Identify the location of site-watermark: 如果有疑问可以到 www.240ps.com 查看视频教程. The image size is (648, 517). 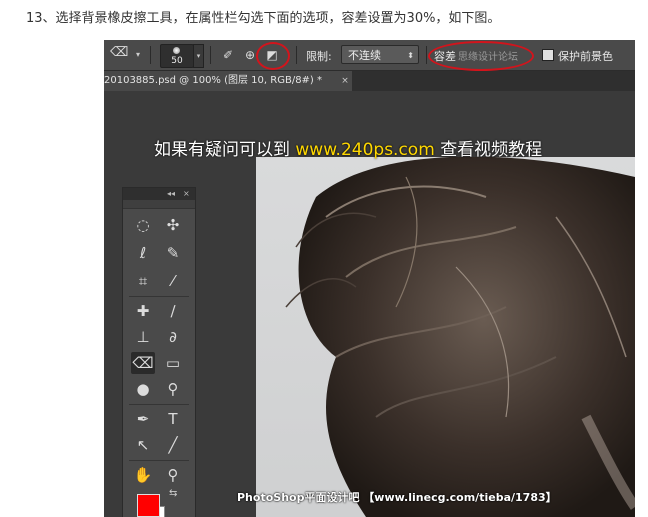
(348, 147).